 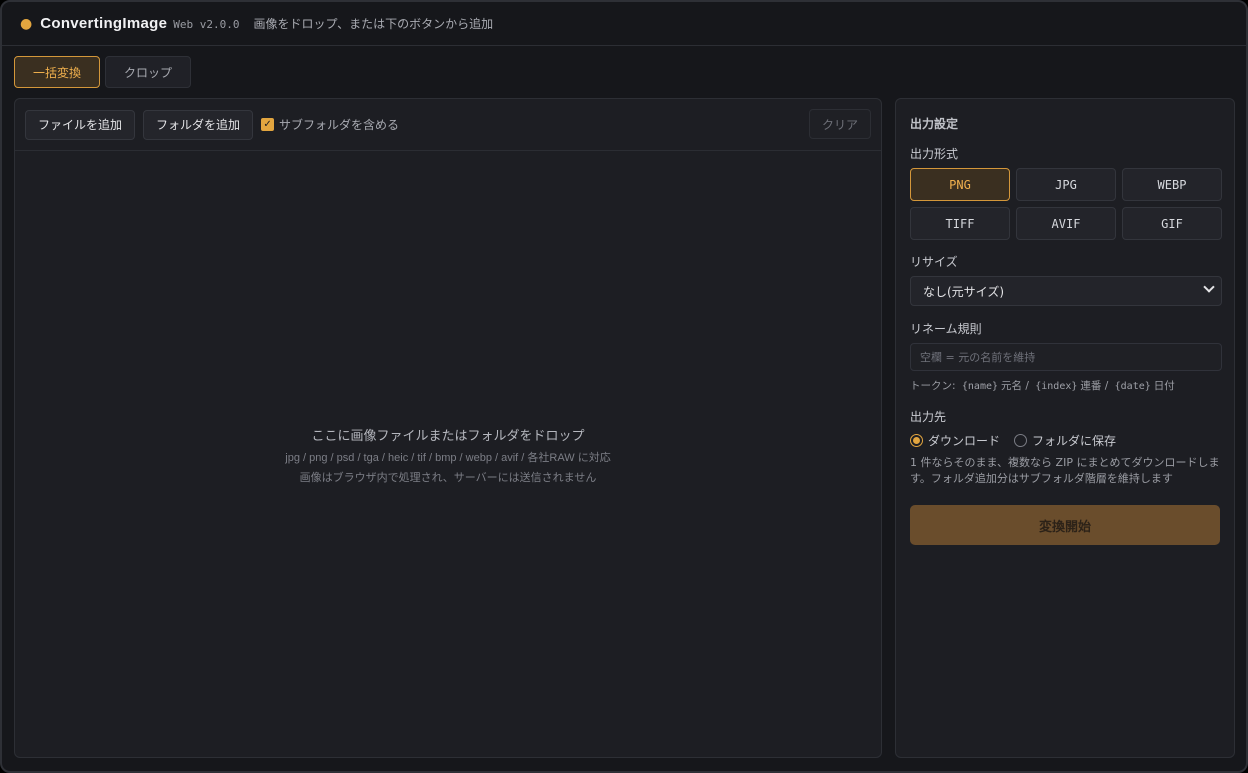 What do you see at coordinates (934, 154) in the screenshot?
I see `format-label: 出力形式` at bounding box center [934, 154].